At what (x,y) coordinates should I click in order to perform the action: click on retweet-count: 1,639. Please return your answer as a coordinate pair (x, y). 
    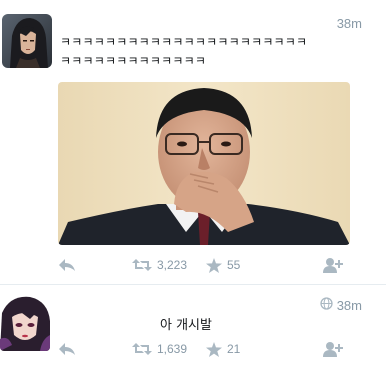
    Looking at the image, I should click on (172, 349).